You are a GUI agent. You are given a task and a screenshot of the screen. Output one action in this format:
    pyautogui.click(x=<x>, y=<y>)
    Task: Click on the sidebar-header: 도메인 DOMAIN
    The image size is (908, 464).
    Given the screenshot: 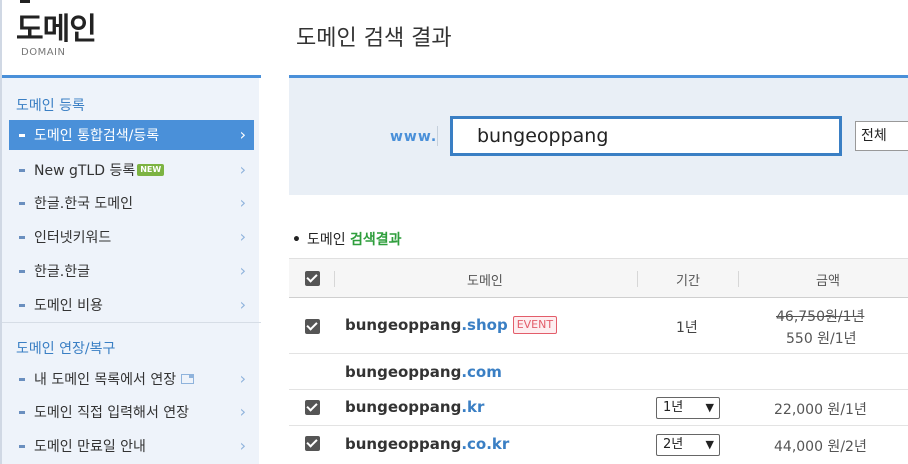 What is the action you would take?
    pyautogui.click(x=131, y=39)
    